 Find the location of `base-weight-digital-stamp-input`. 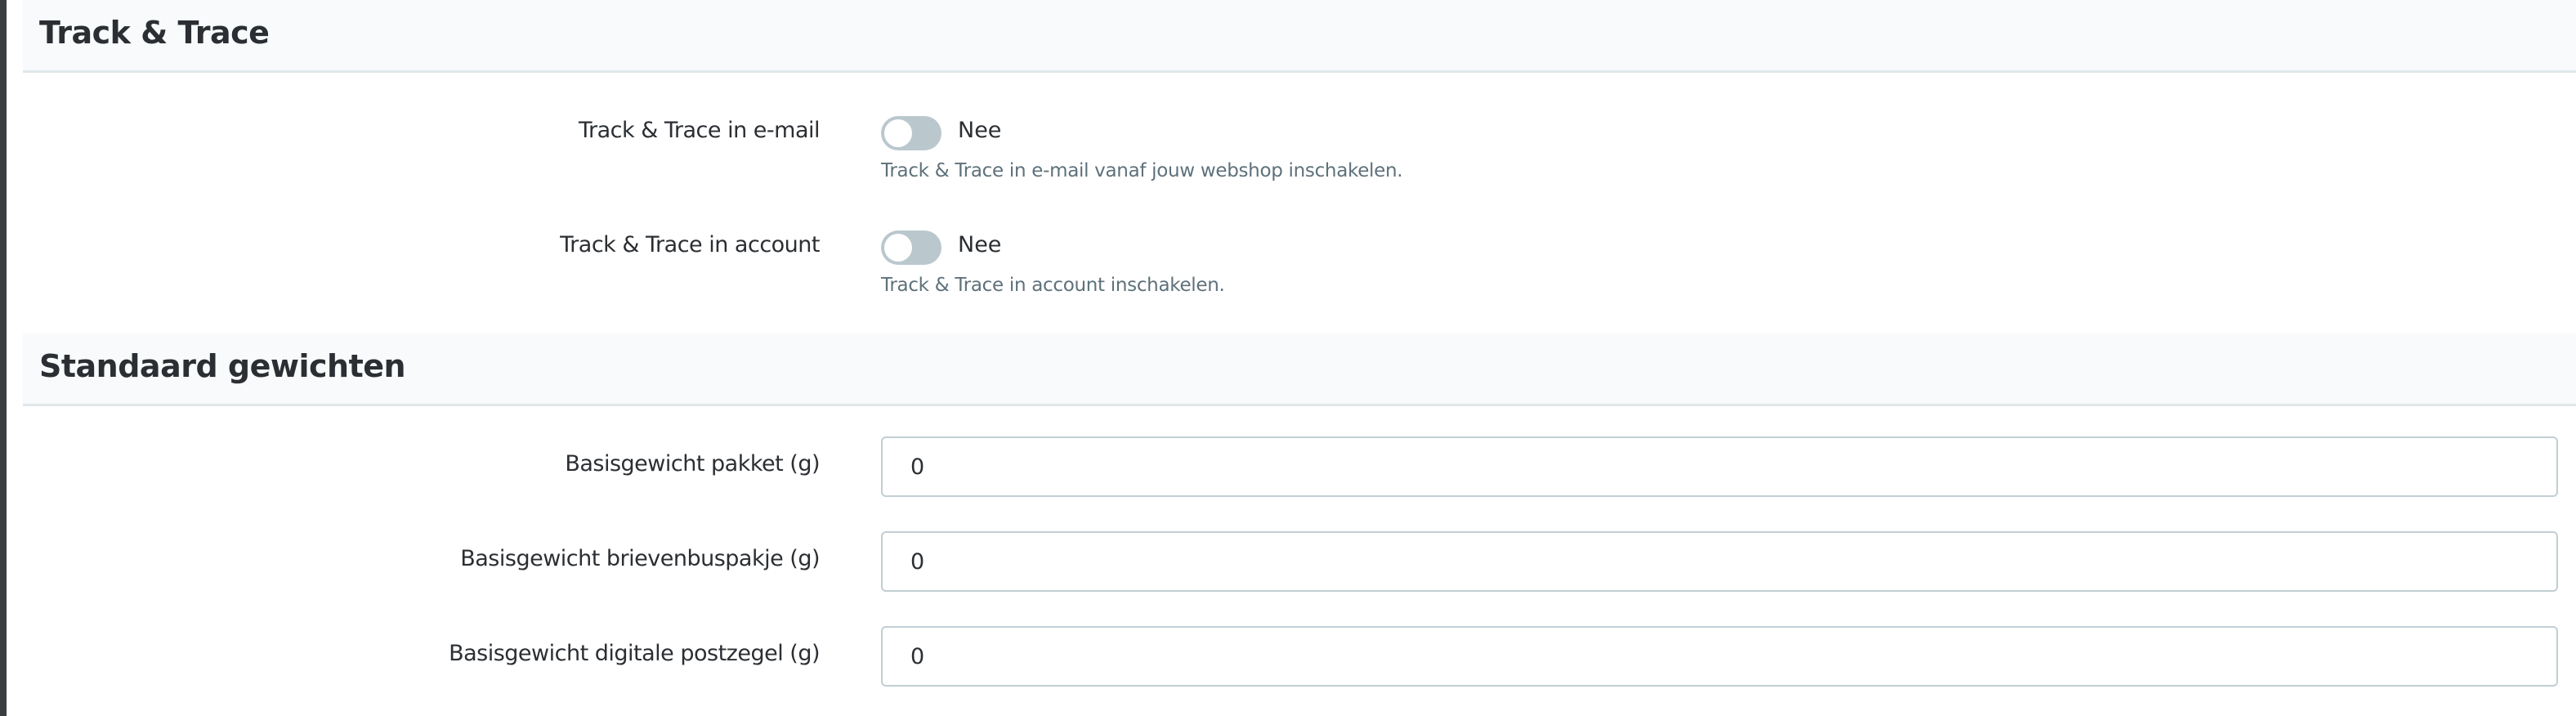

base-weight-digital-stamp-input is located at coordinates (1719, 656).